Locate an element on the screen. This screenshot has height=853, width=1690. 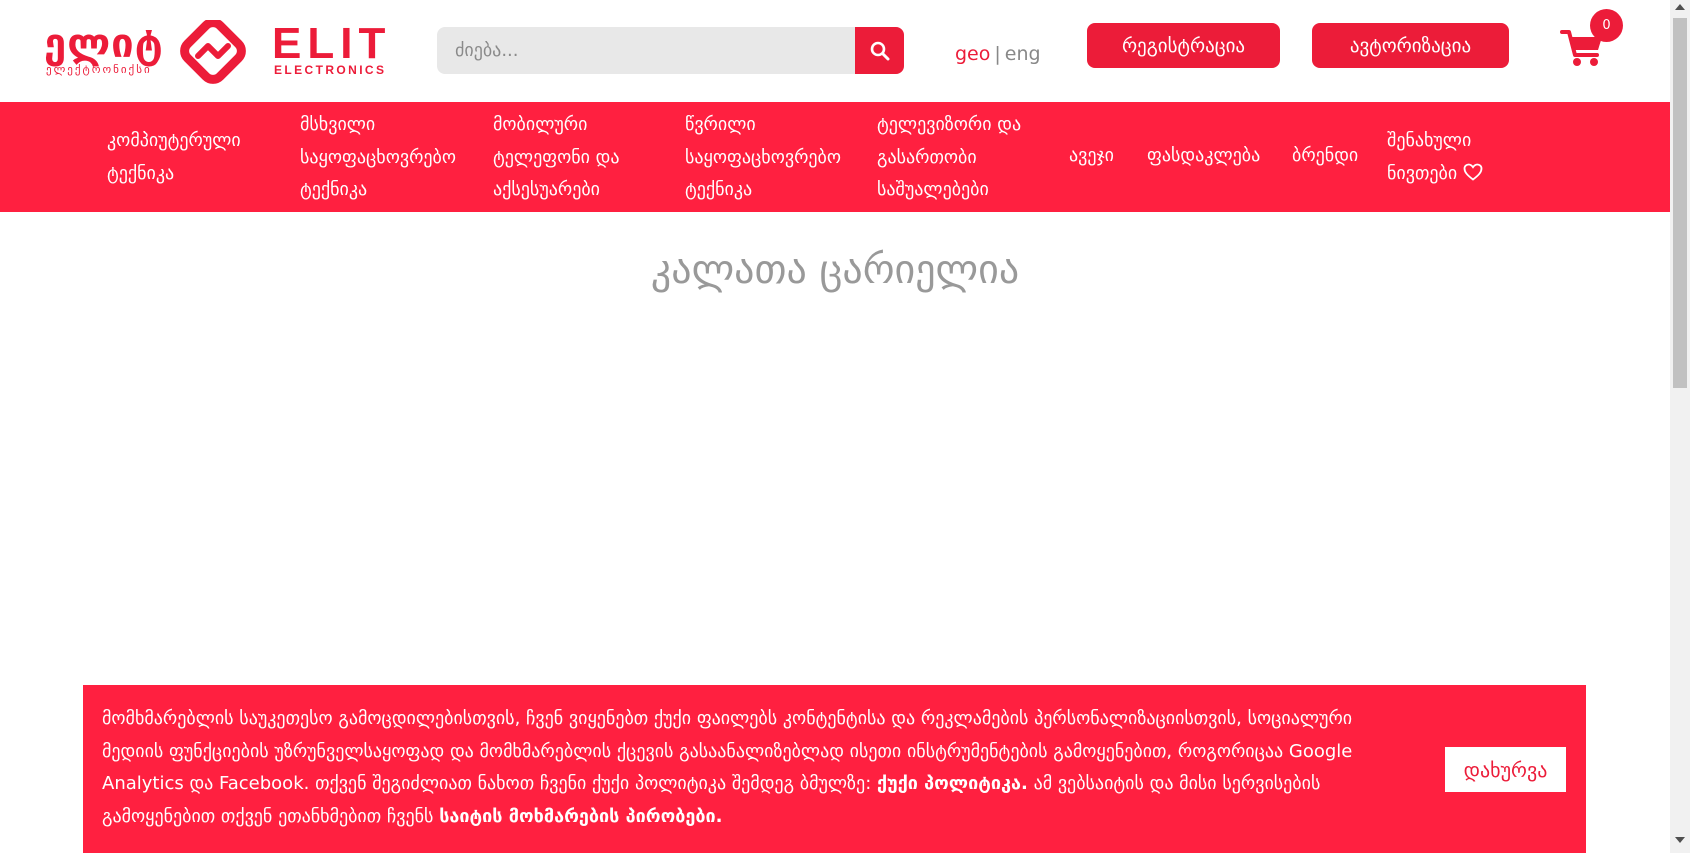
scroll-up-arrow-icon is located at coordinates (1680, 7).